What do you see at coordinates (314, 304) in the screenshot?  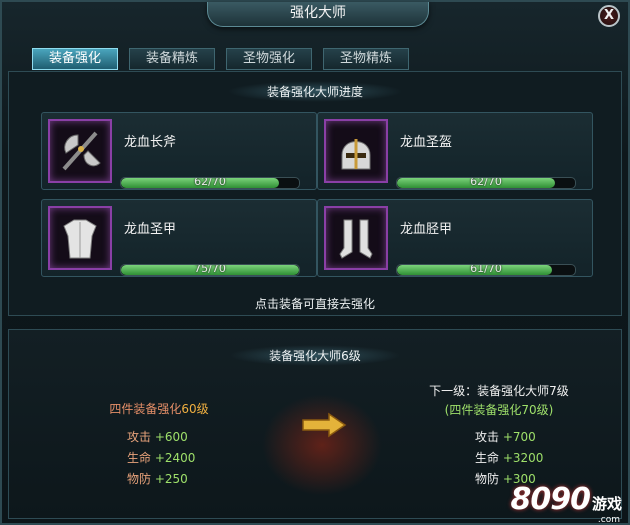 I see `enhance-hint: 点击装备可直接去强化` at bounding box center [314, 304].